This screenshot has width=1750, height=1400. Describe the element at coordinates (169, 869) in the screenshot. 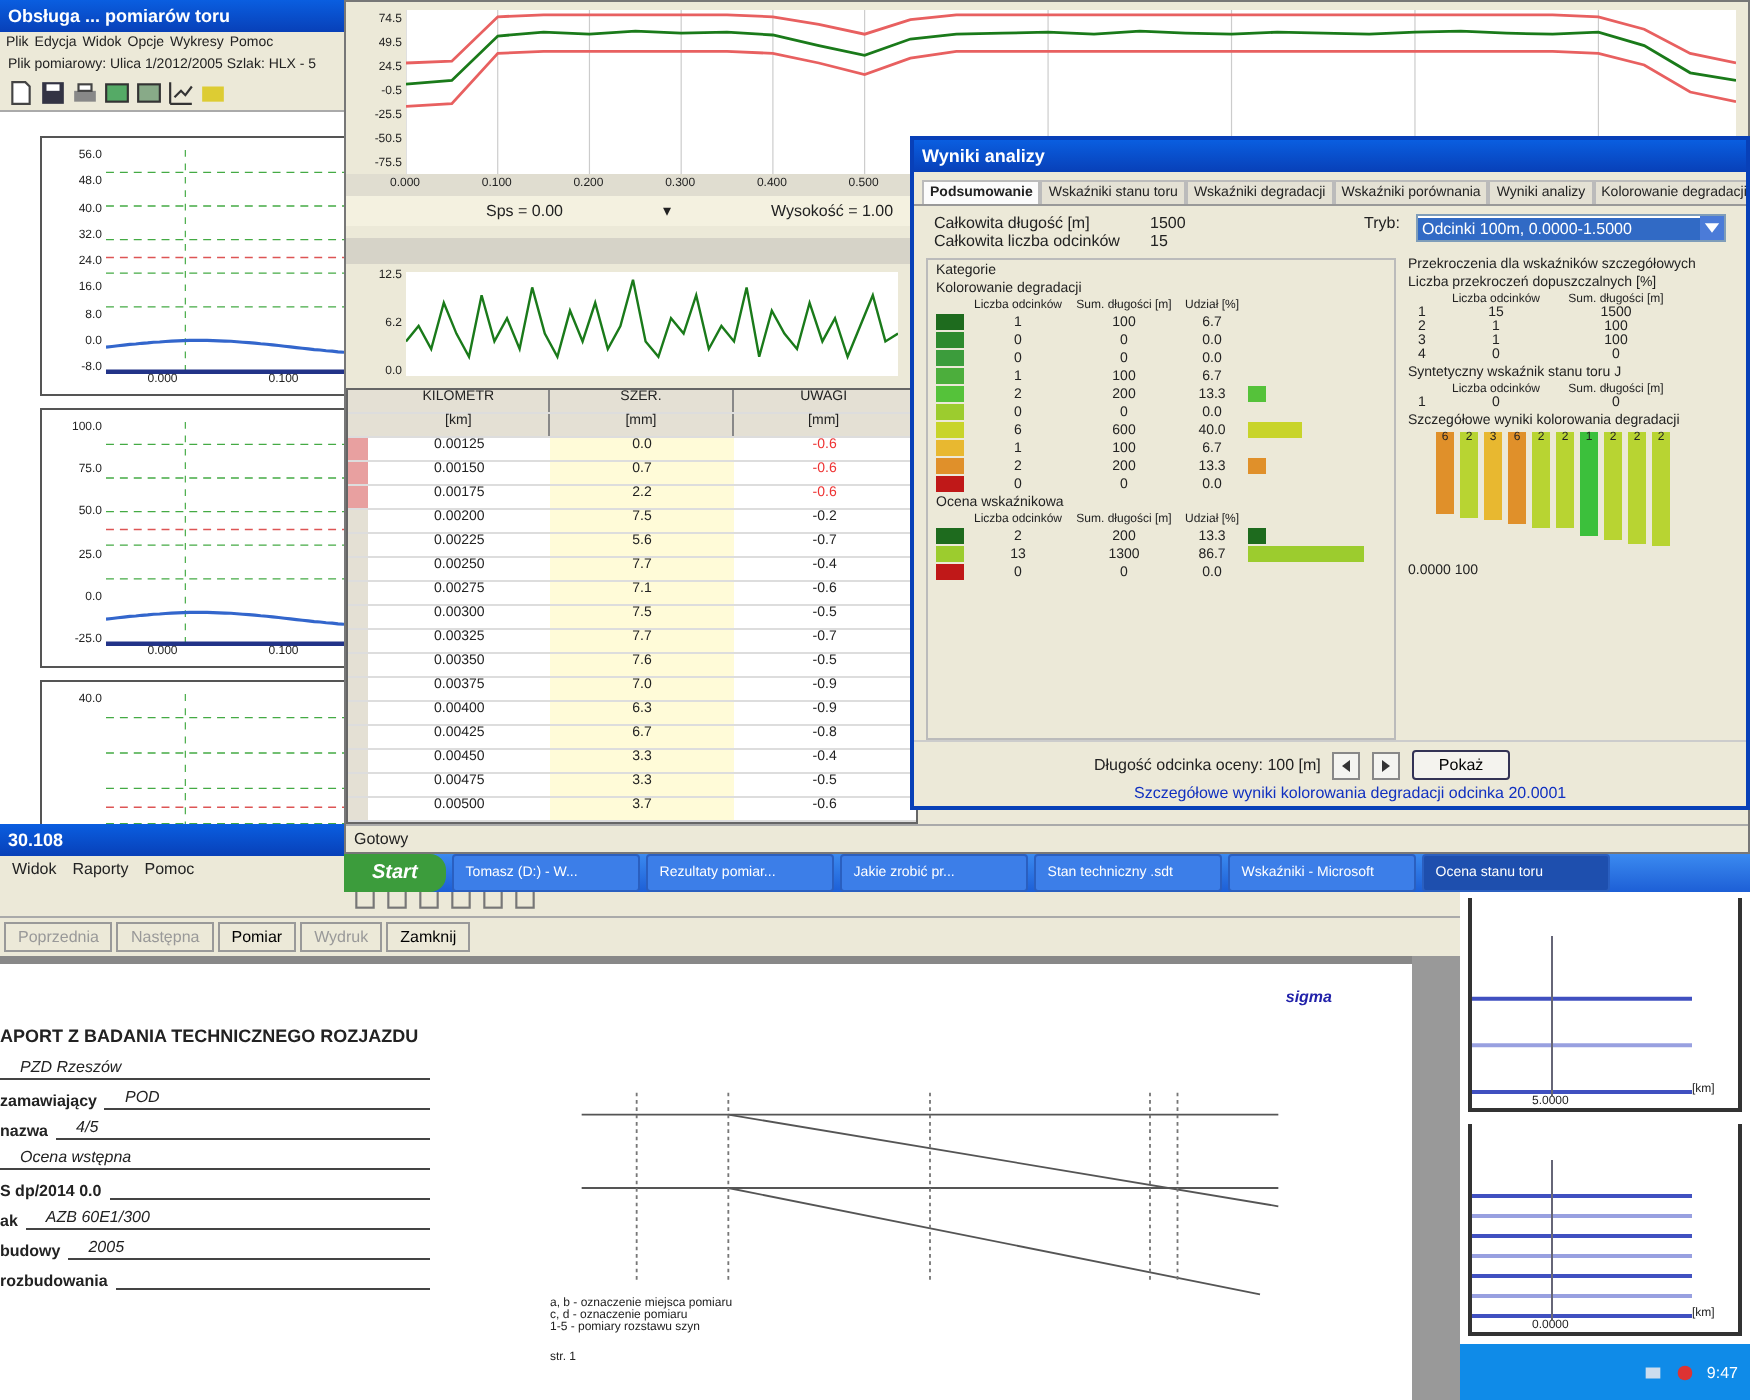

I see `menu-item: Pomoc` at that location.